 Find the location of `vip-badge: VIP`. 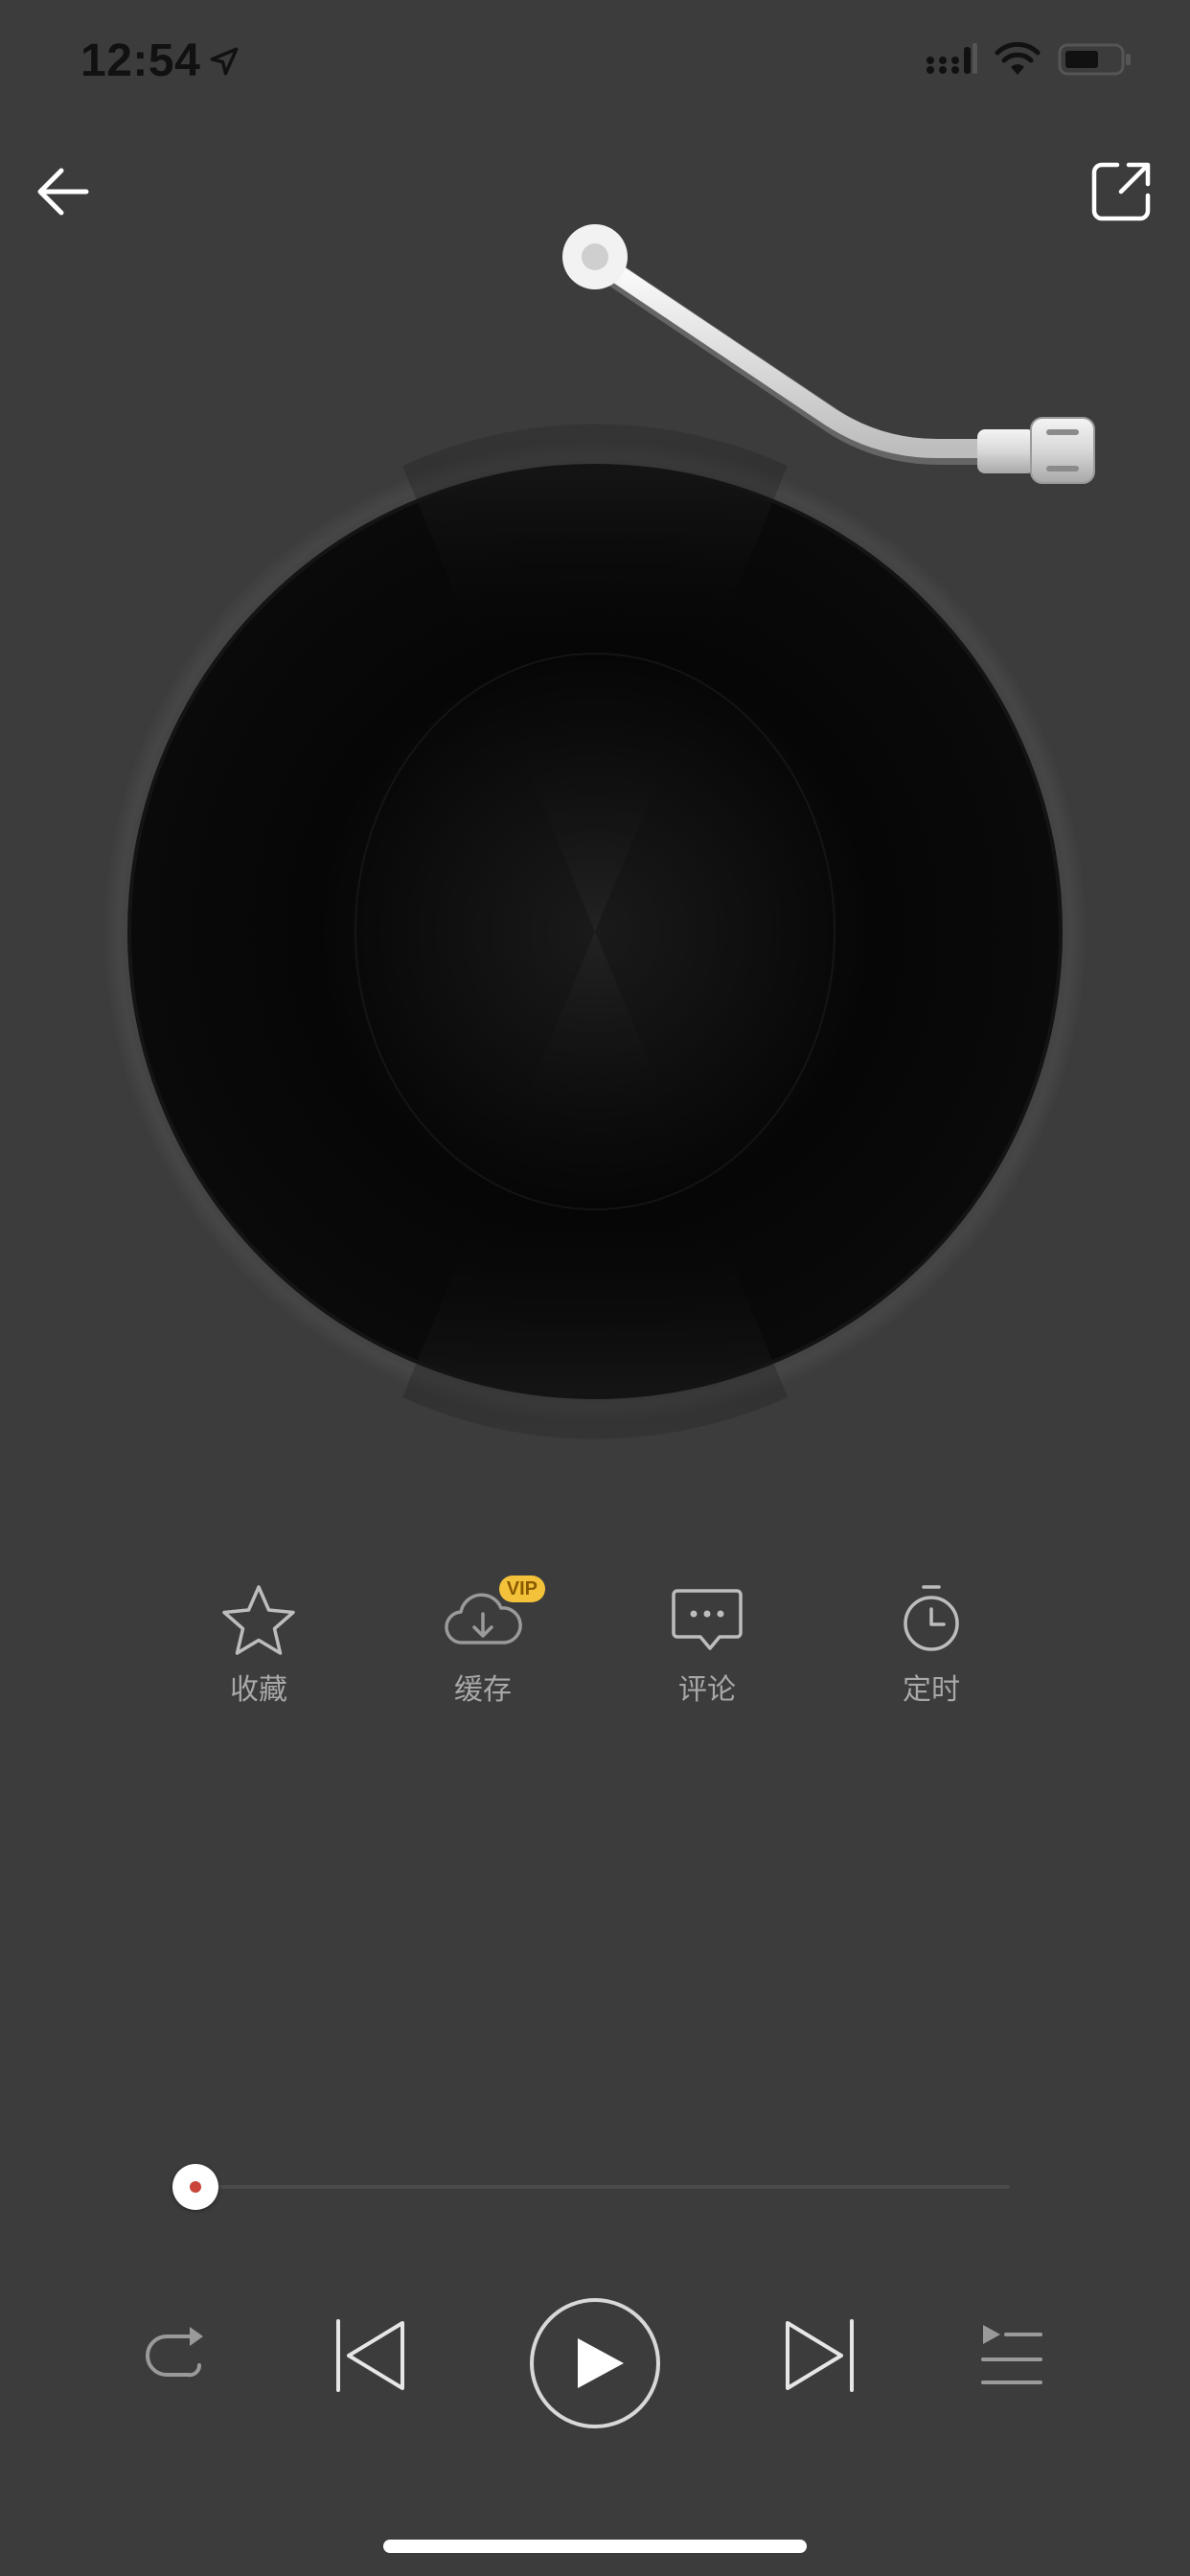

vip-badge: VIP is located at coordinates (522, 1589).